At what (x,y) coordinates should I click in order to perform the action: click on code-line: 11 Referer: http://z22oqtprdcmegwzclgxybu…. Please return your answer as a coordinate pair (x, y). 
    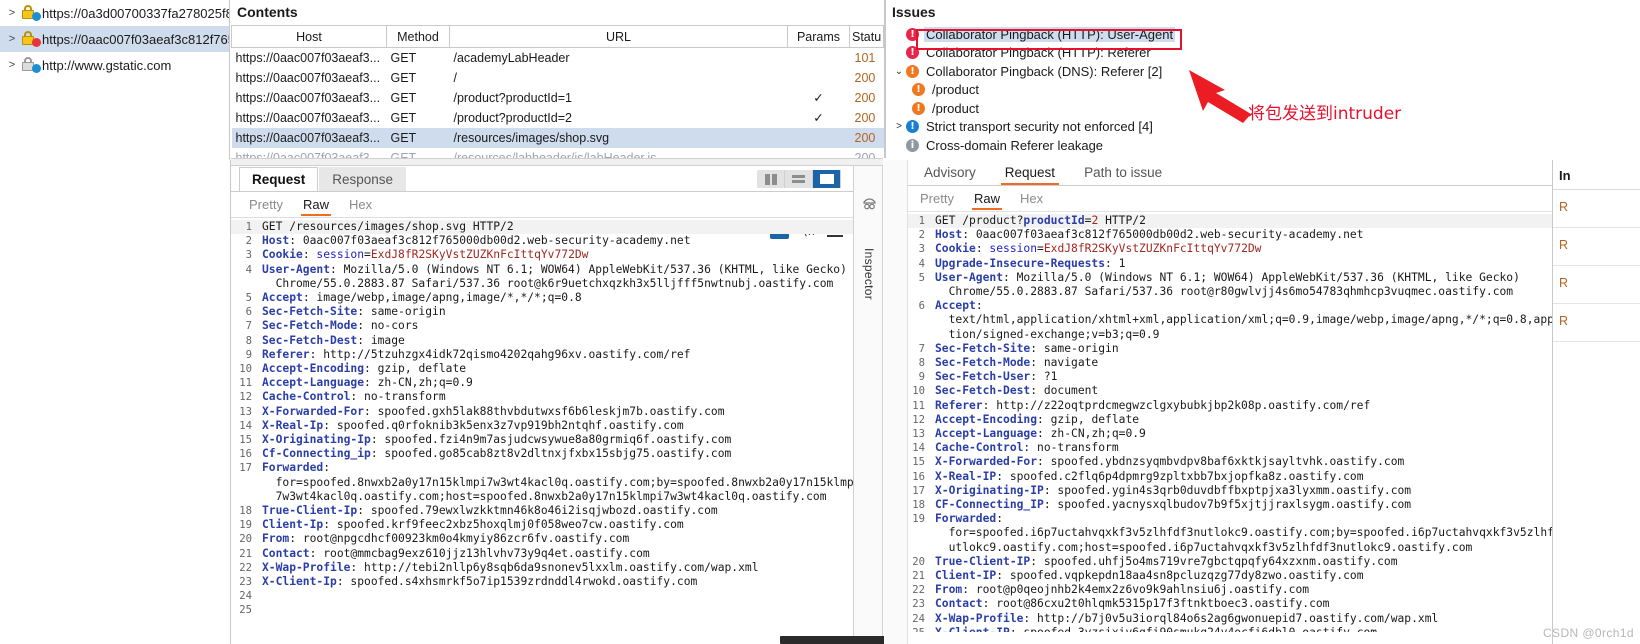
    Looking at the image, I should click on (1228, 406).